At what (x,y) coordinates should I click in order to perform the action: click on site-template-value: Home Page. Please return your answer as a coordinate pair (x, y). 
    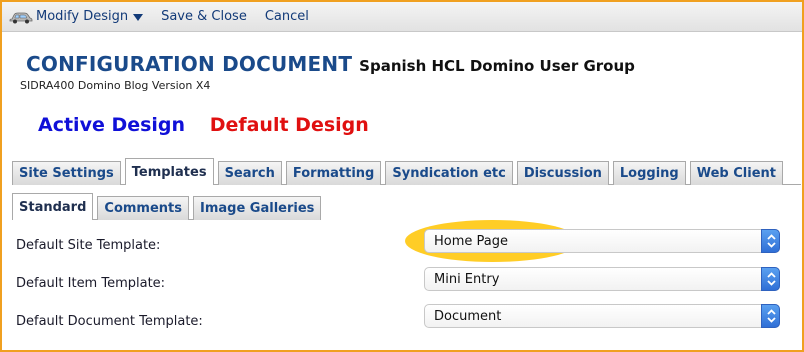
    Looking at the image, I should click on (471, 241).